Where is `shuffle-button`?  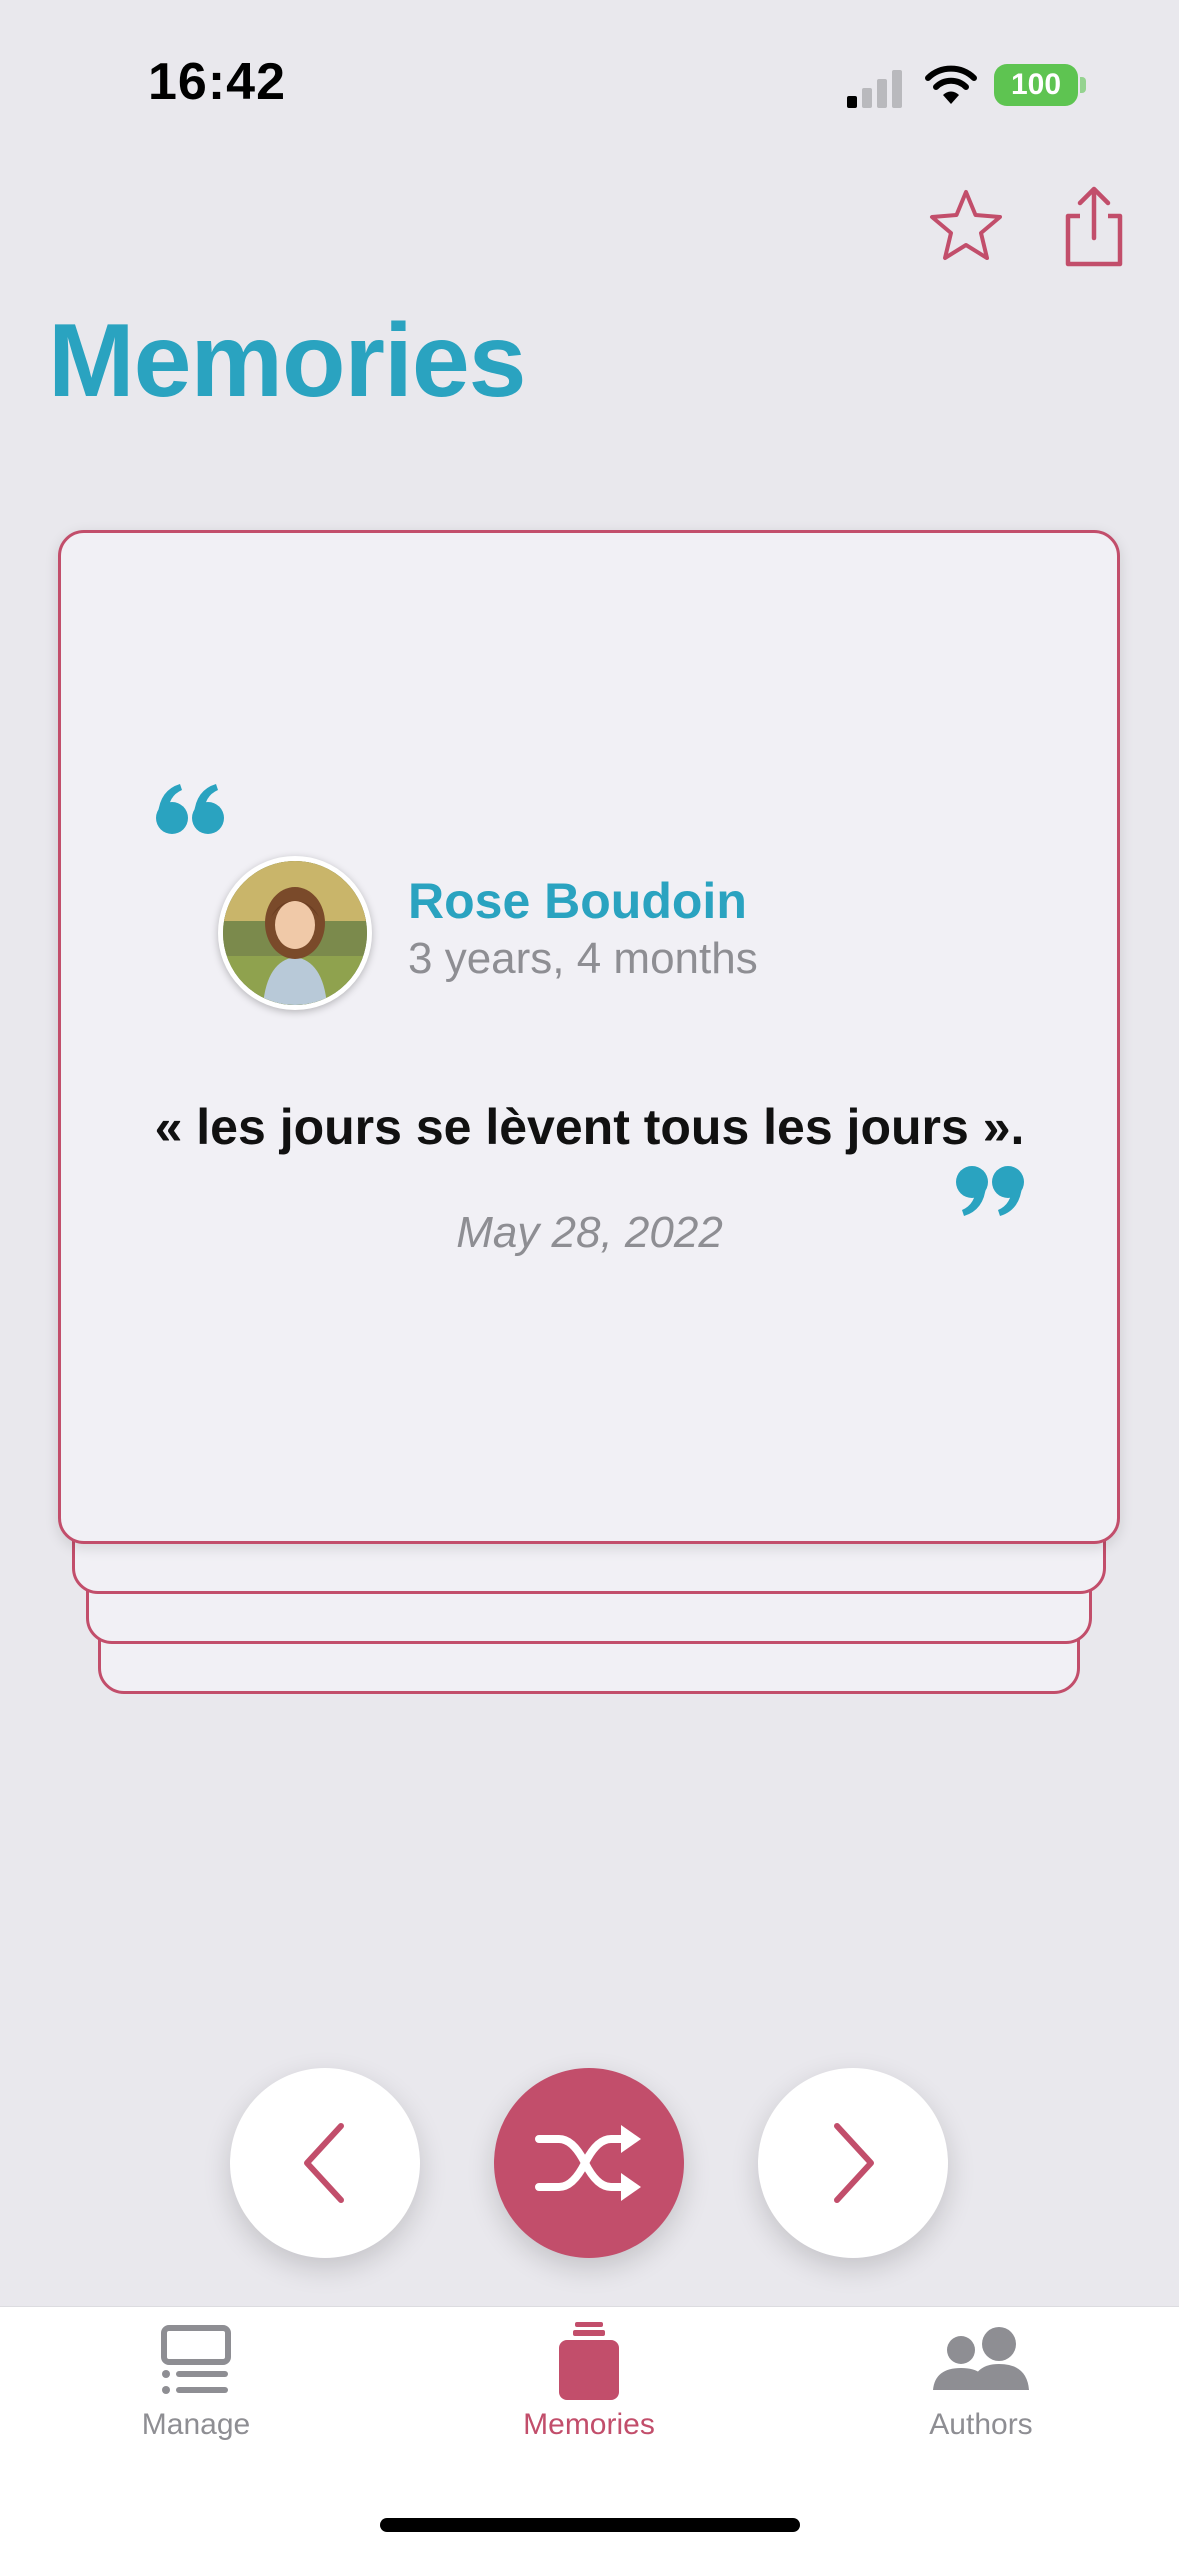 shuffle-button is located at coordinates (589, 2163).